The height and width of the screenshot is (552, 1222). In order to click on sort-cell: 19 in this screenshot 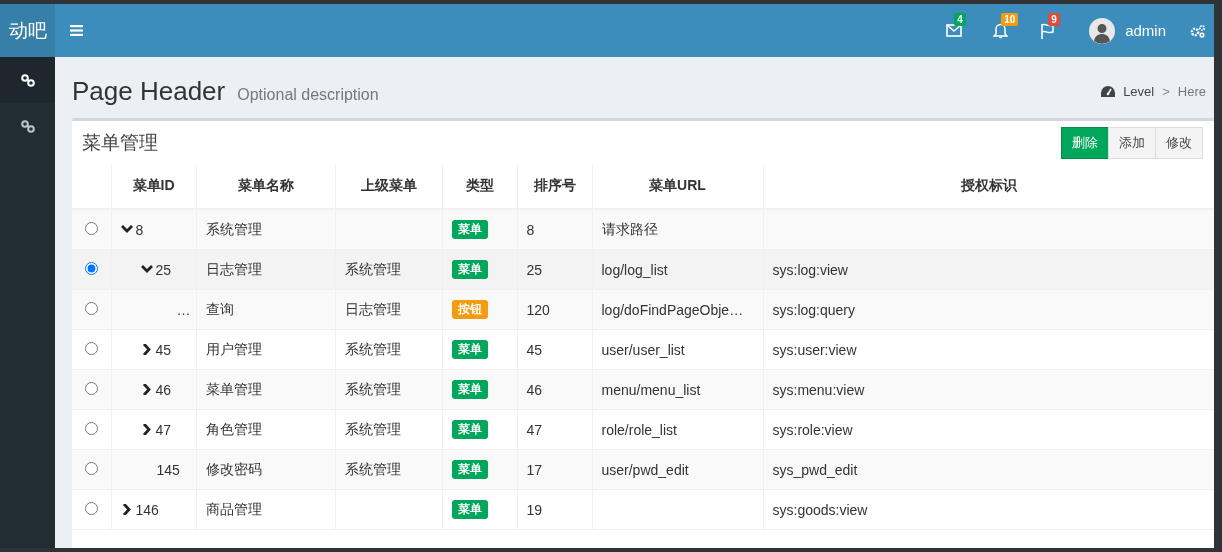, I will do `click(554, 509)`.